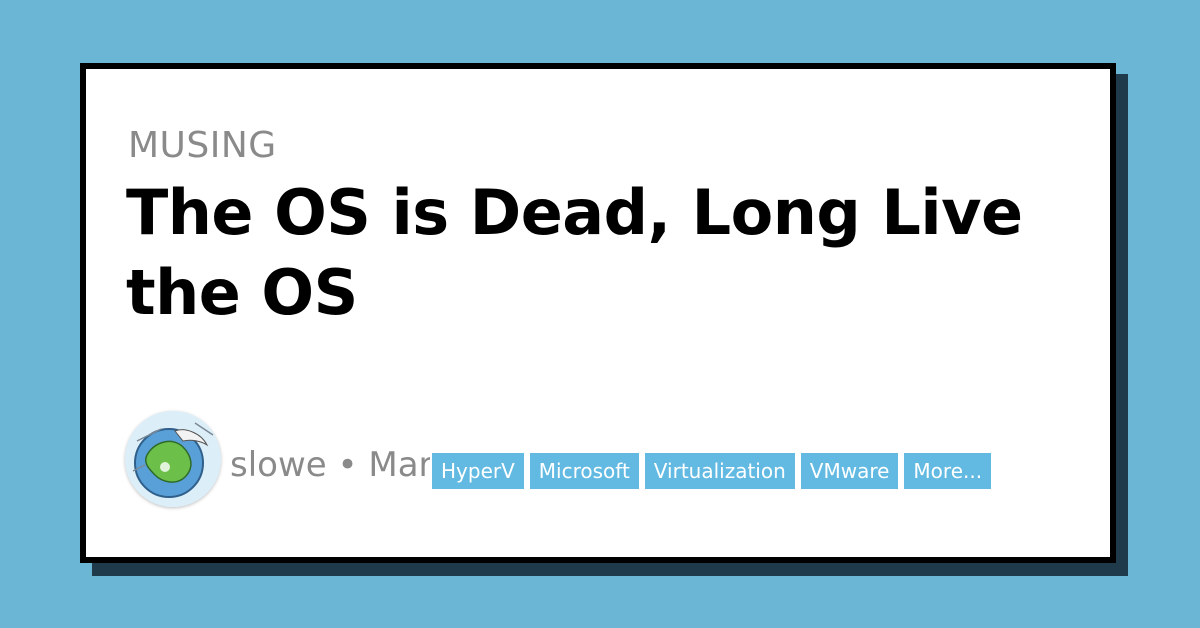 Image resolution: width=1200 pixels, height=628 pixels. Describe the element at coordinates (849, 471) in the screenshot. I see `tag-vmware: VMware` at that location.